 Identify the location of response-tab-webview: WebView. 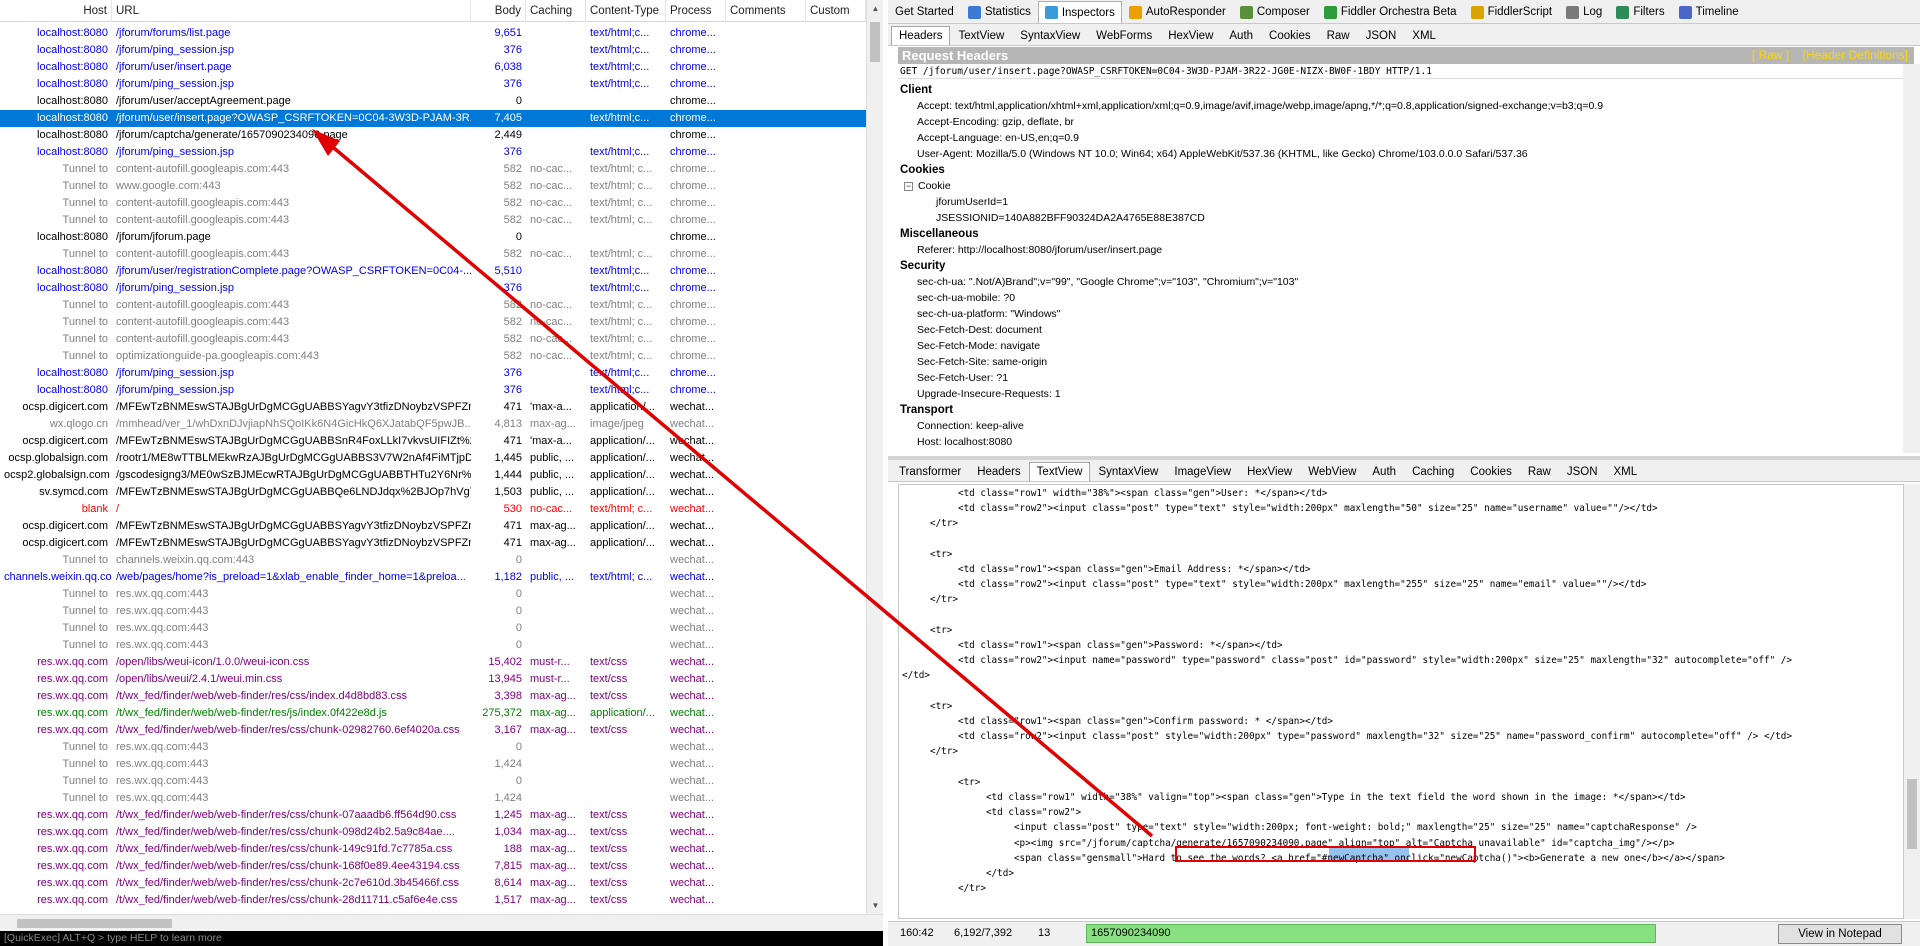
(1332, 471).